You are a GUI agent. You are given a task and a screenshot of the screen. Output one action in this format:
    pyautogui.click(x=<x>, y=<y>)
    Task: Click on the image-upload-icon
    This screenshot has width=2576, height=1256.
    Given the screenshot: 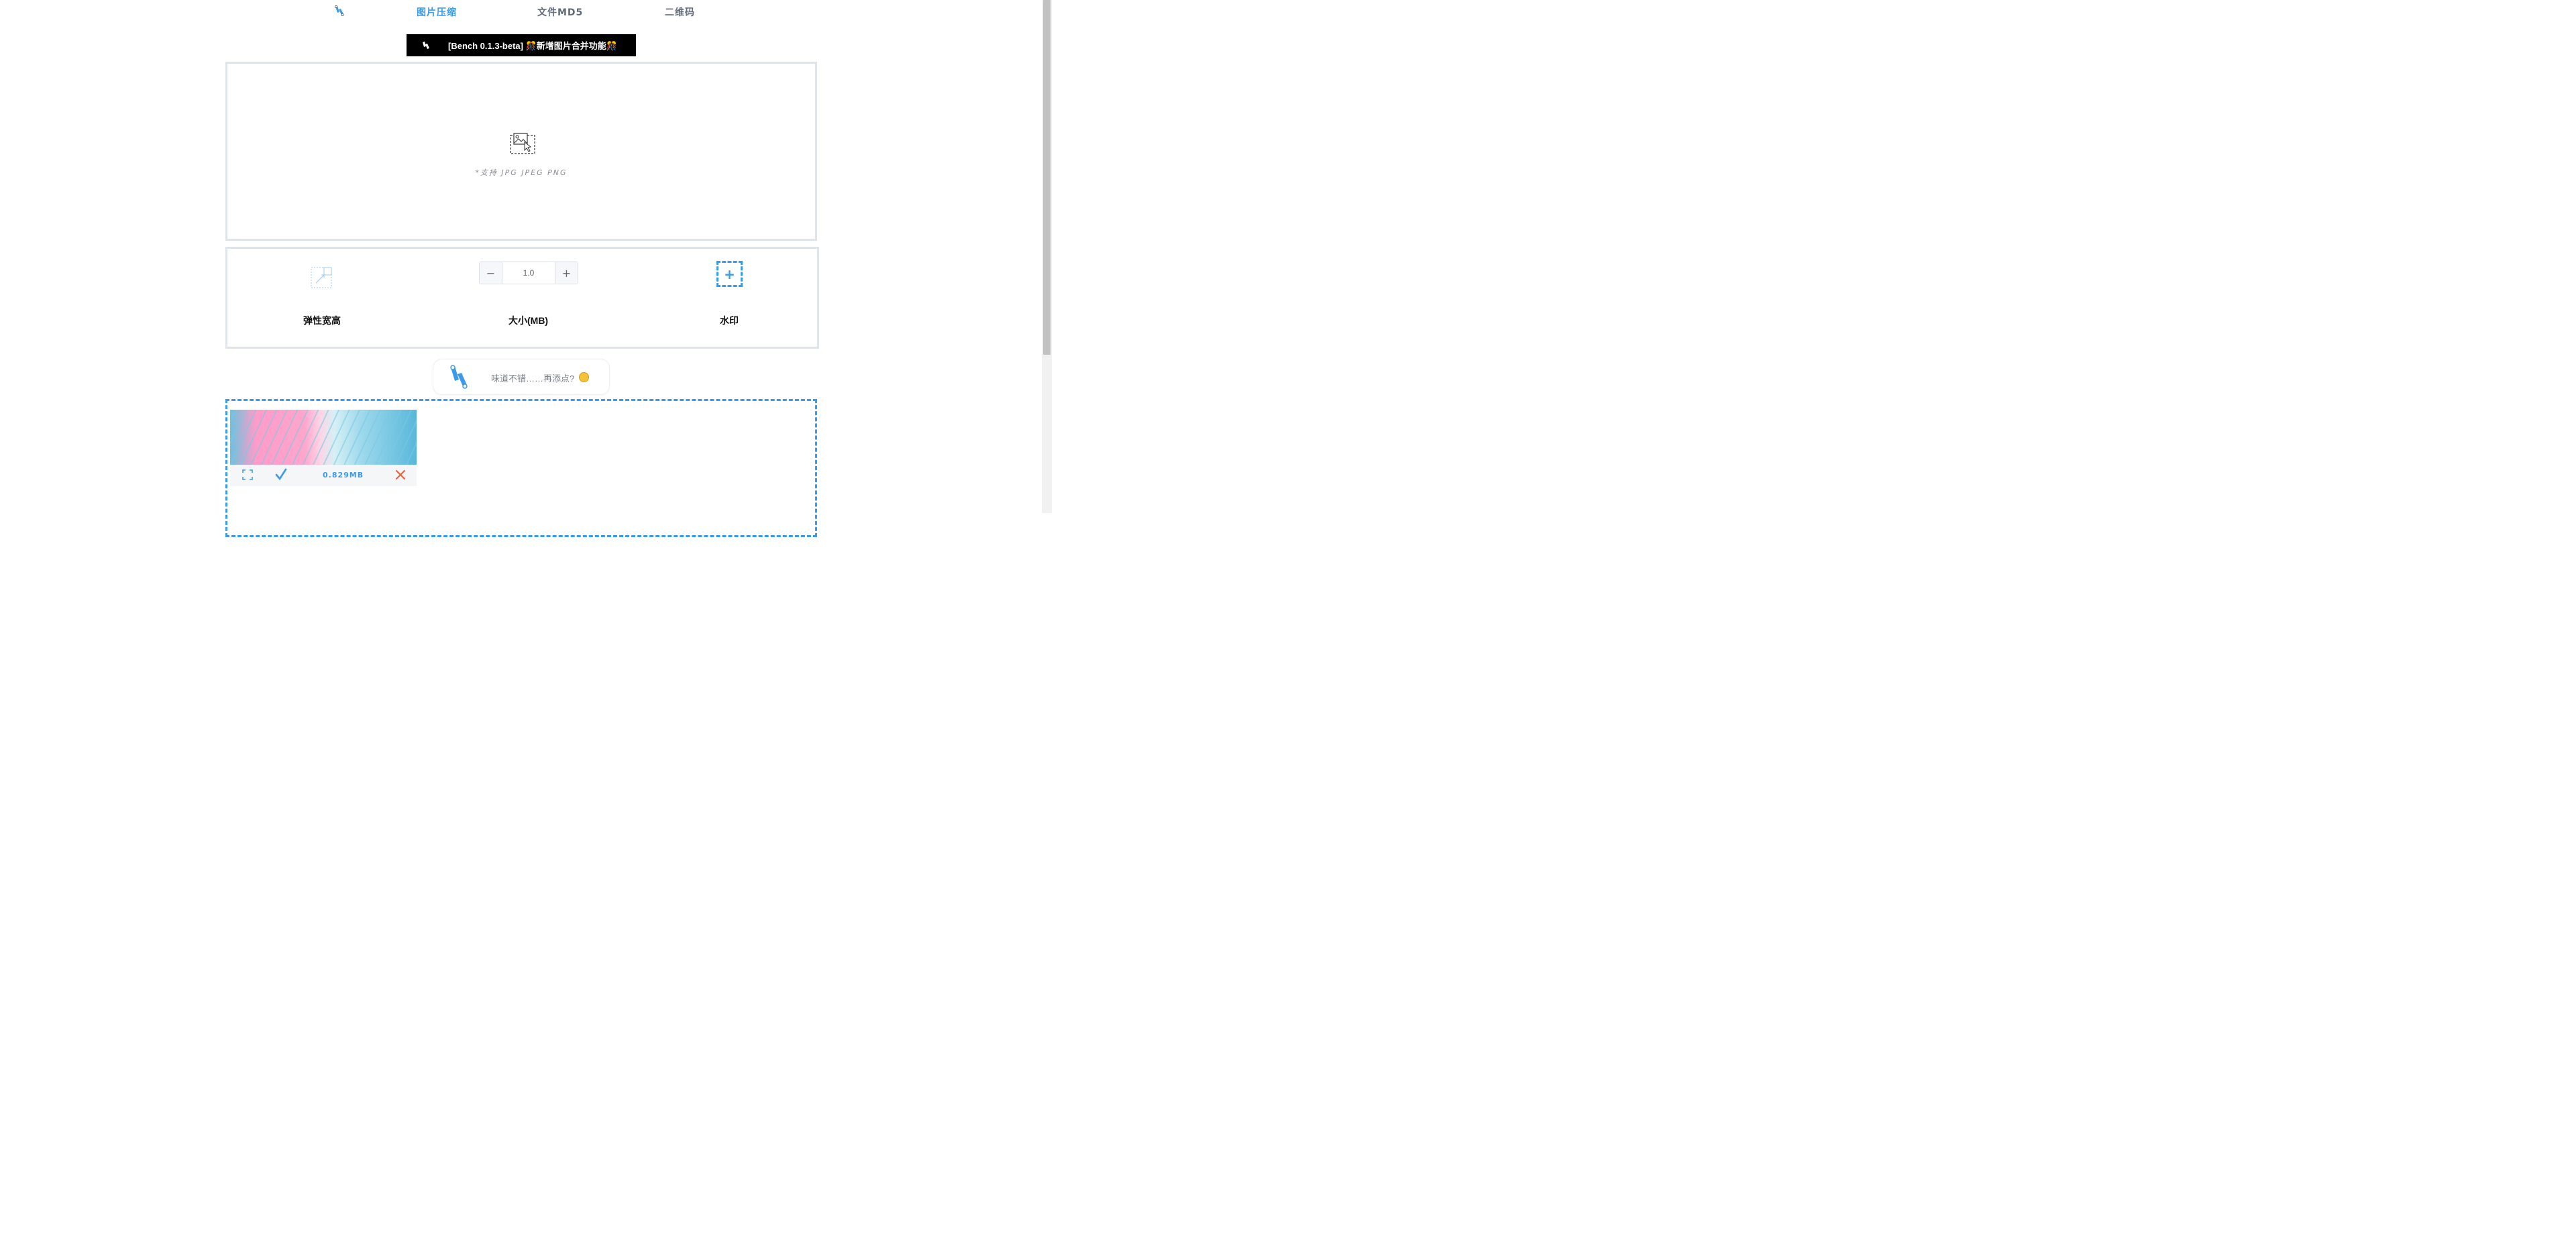 What is the action you would take?
    pyautogui.click(x=522, y=143)
    